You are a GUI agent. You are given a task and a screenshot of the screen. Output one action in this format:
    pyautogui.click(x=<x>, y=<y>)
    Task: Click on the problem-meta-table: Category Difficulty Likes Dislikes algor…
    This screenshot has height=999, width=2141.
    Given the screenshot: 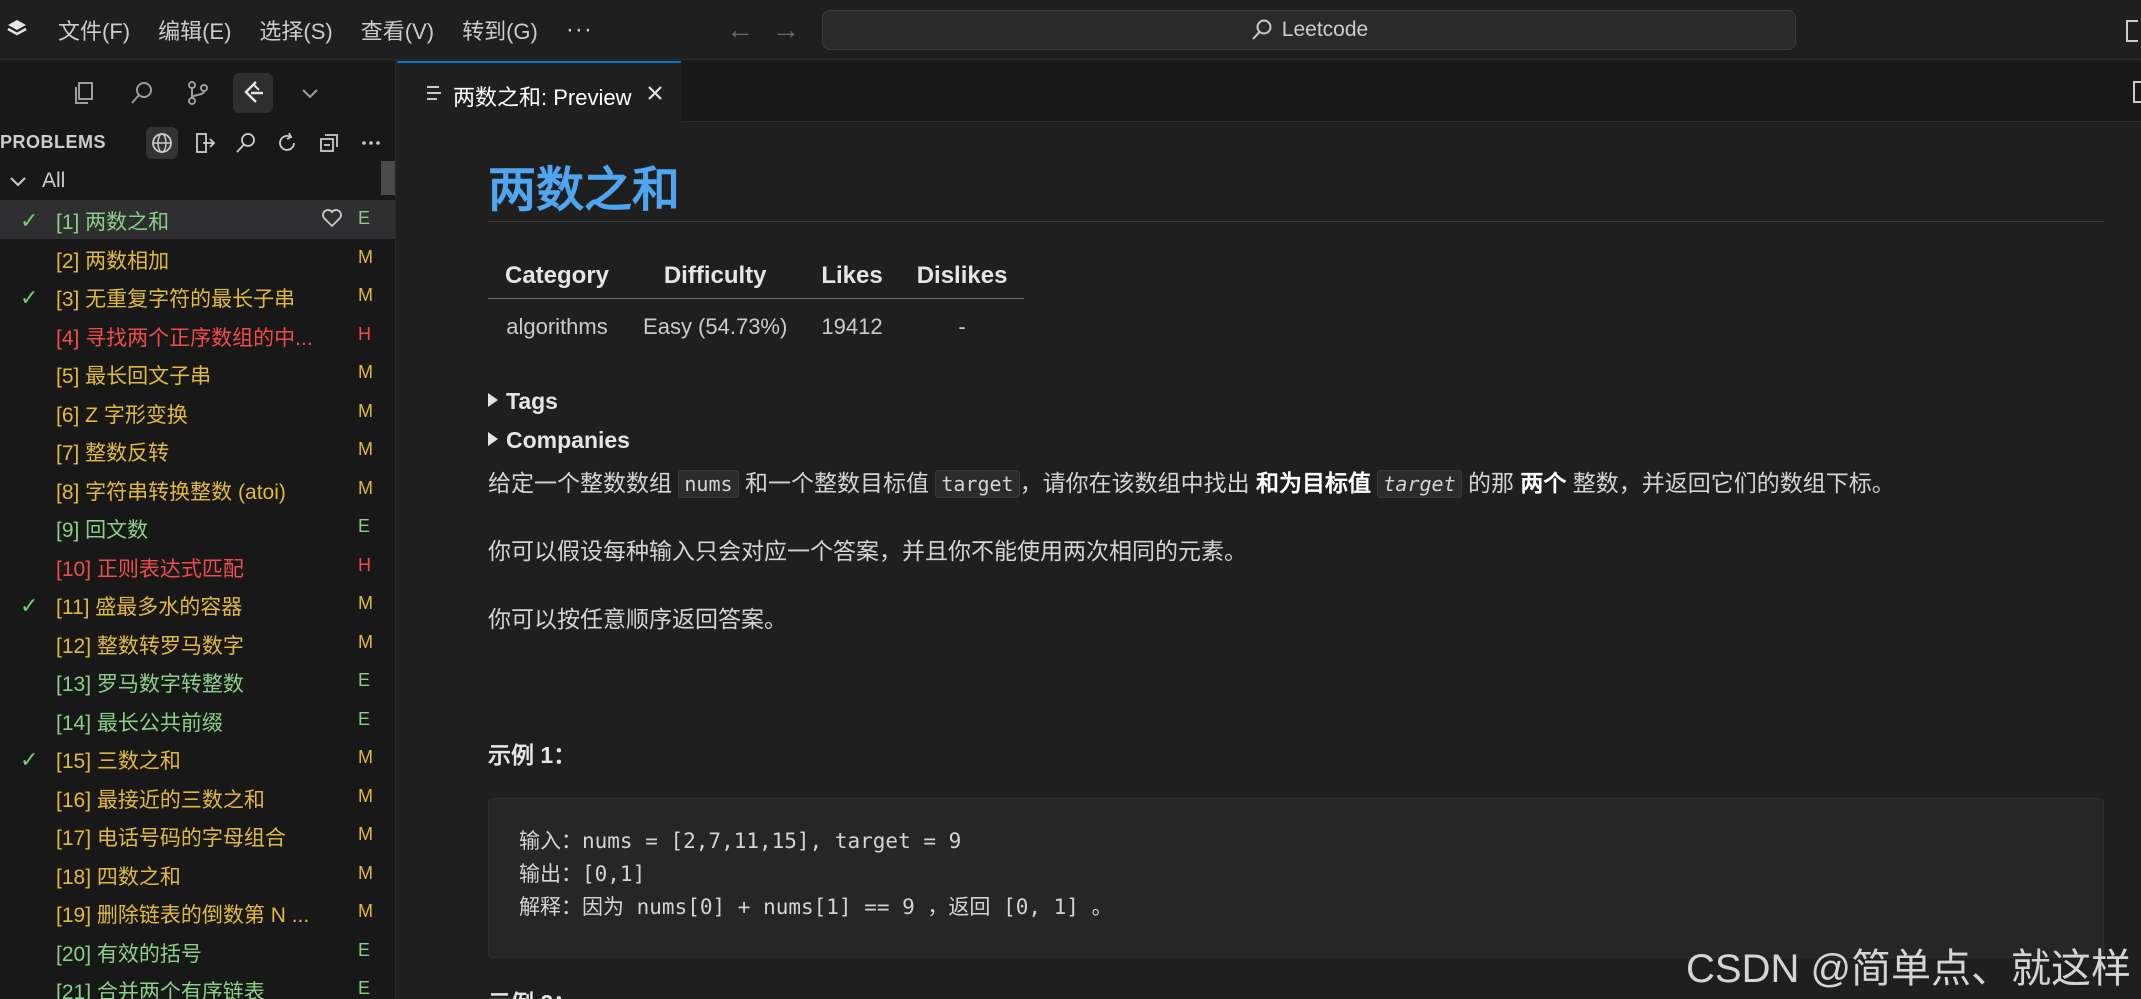 What is the action you would take?
    pyautogui.click(x=756, y=305)
    